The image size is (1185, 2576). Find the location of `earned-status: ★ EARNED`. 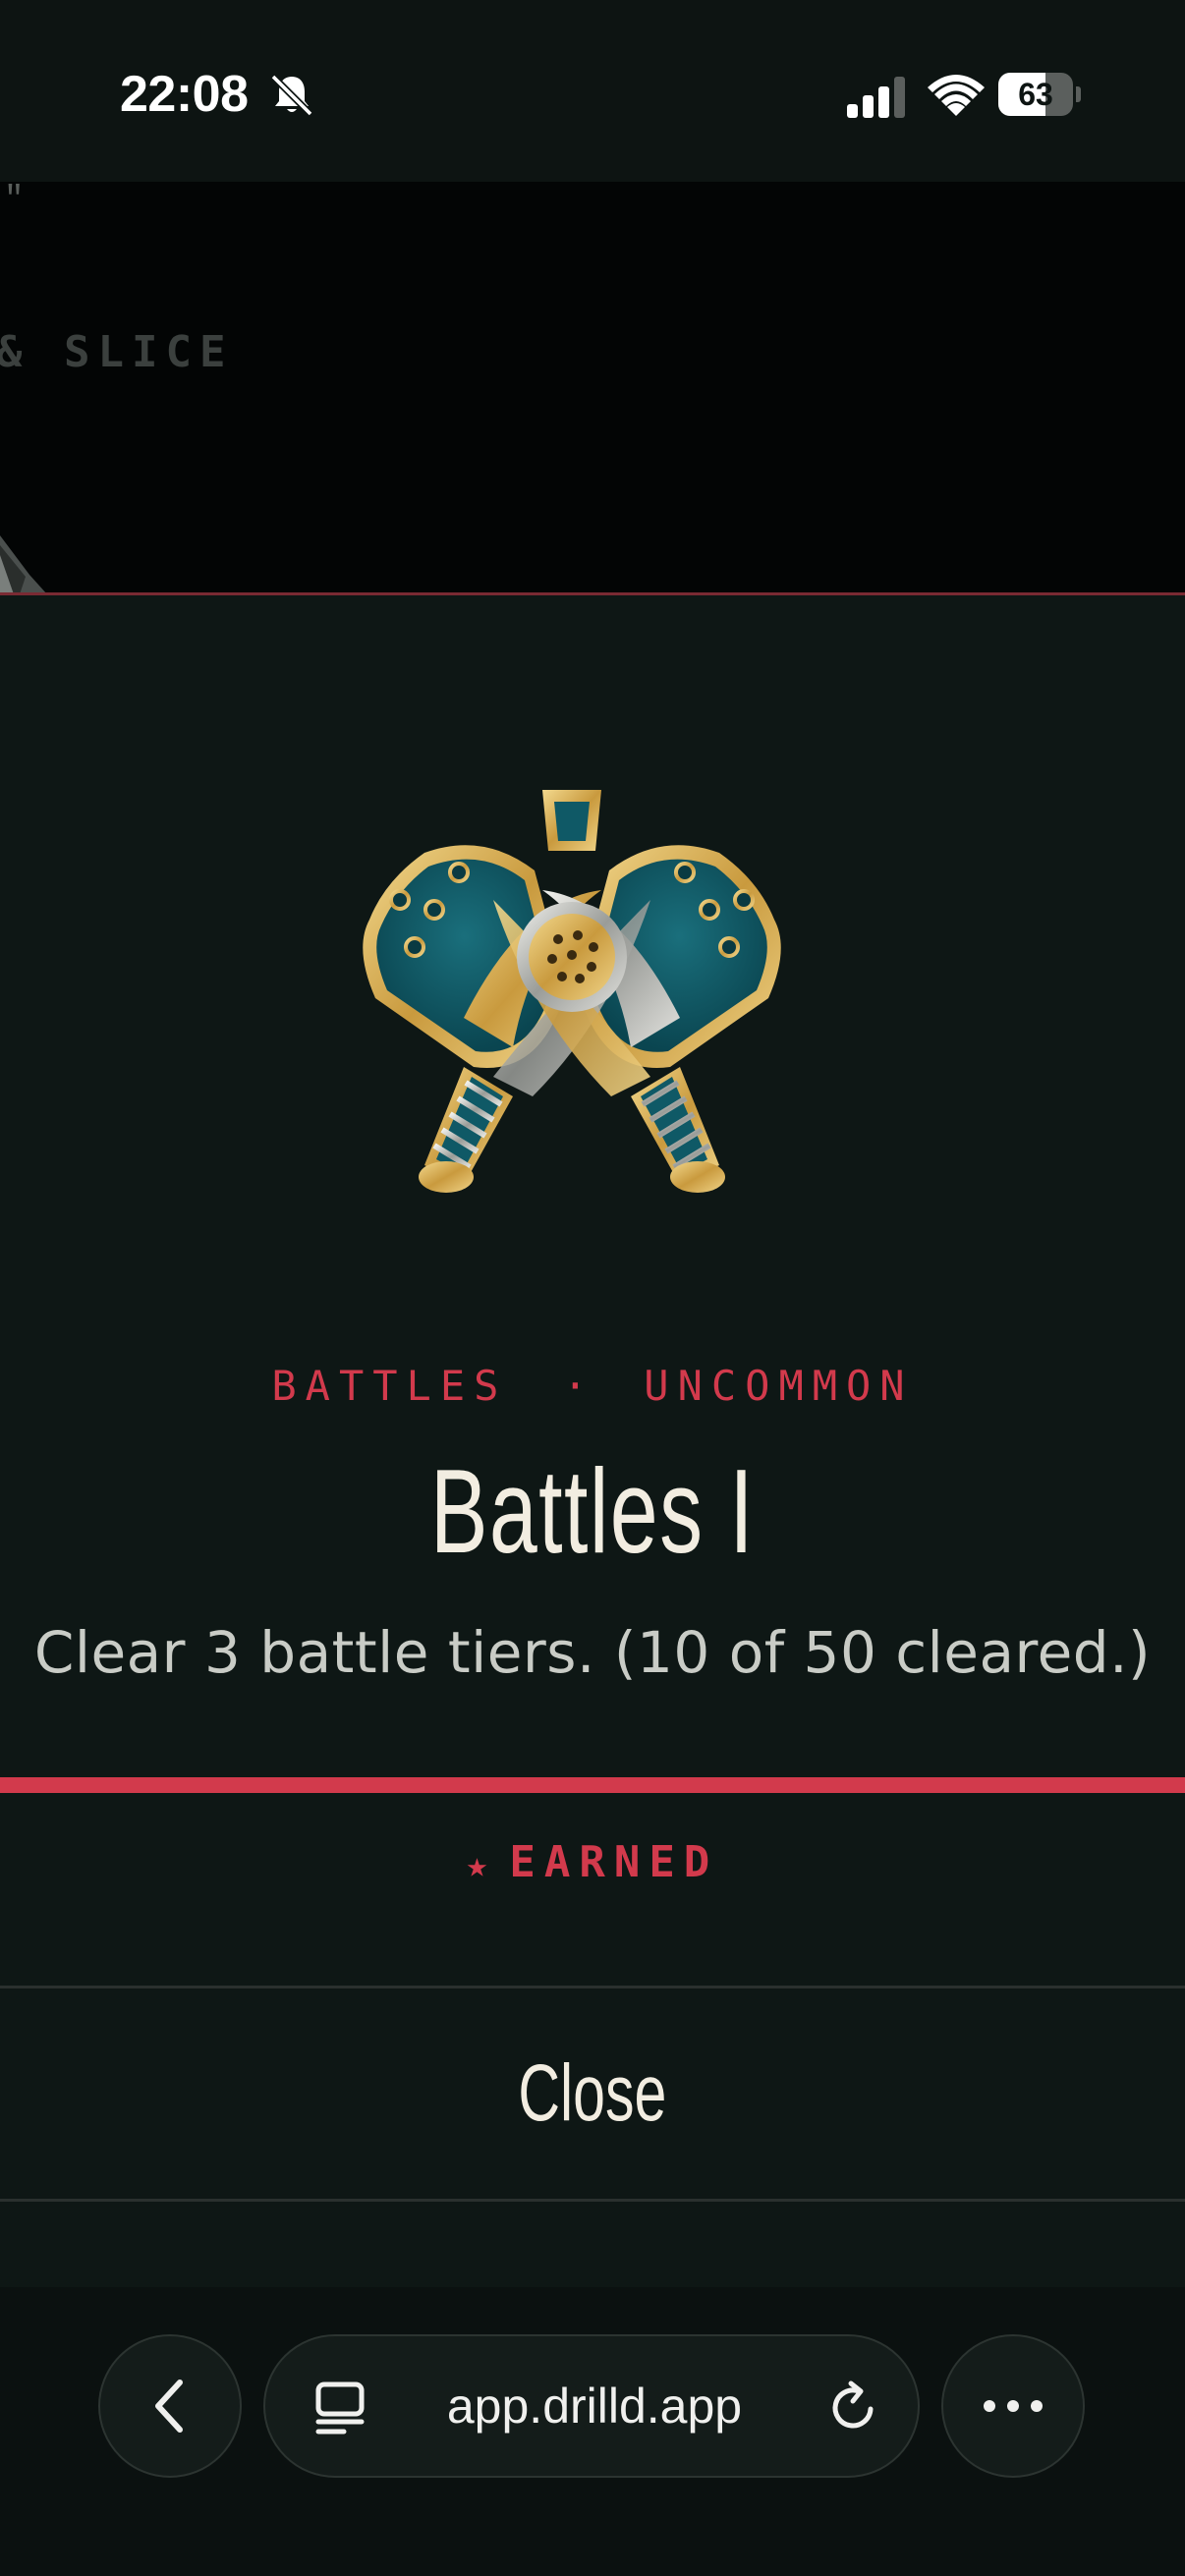

earned-status: ★ EARNED is located at coordinates (592, 1862).